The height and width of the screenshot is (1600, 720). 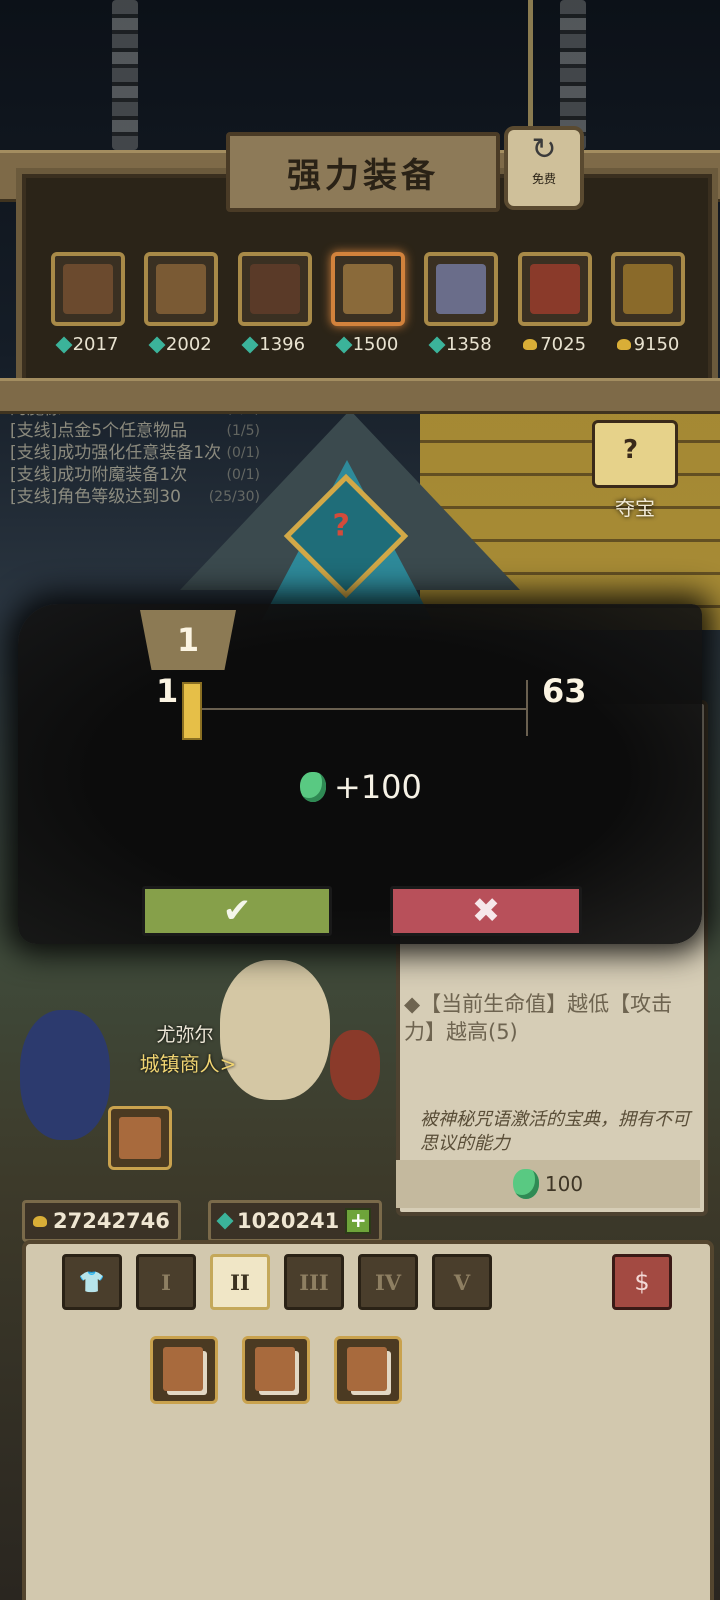 What do you see at coordinates (462, 1282) in the screenshot?
I see `tab-tier-5: V` at bounding box center [462, 1282].